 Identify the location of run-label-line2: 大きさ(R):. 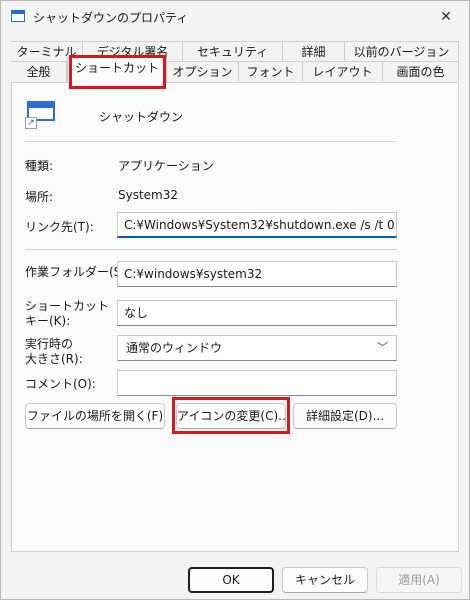
(54, 359).